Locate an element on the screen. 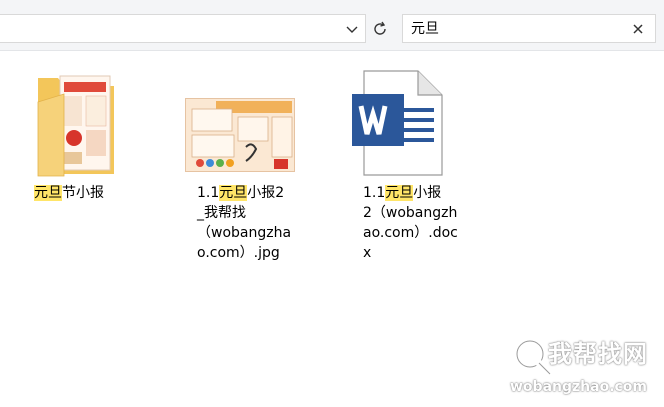 This screenshot has height=407, width=664. chevron-down-icon is located at coordinates (352, 29).